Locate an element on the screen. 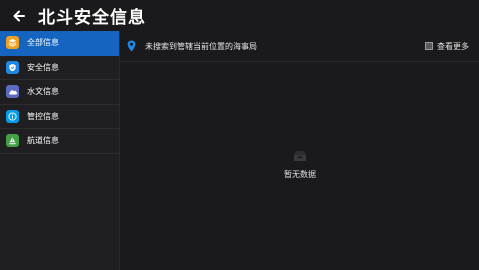 This screenshot has width=479, height=270. location-pin-icon is located at coordinates (132, 46).